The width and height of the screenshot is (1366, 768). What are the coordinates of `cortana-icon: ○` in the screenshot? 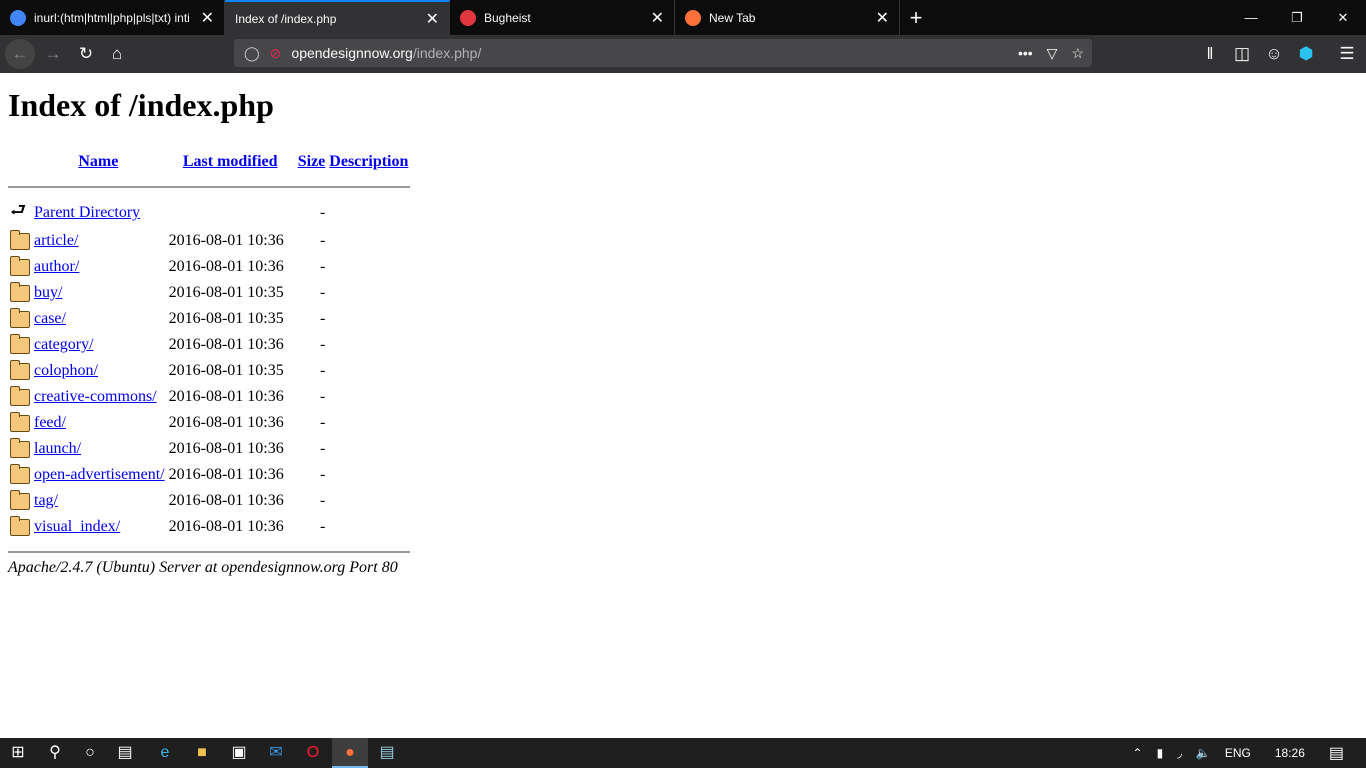 It's located at (90, 753).